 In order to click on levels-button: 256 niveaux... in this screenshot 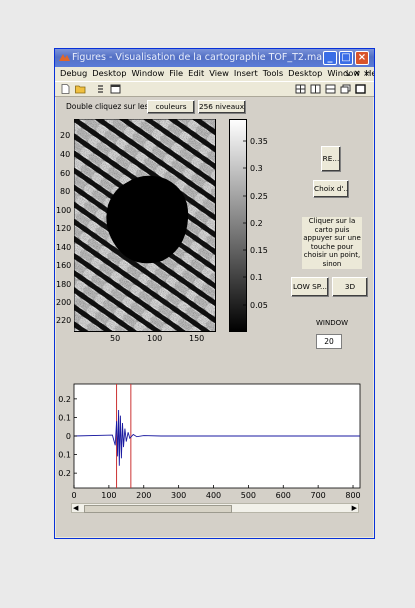, I will do `click(222, 107)`.